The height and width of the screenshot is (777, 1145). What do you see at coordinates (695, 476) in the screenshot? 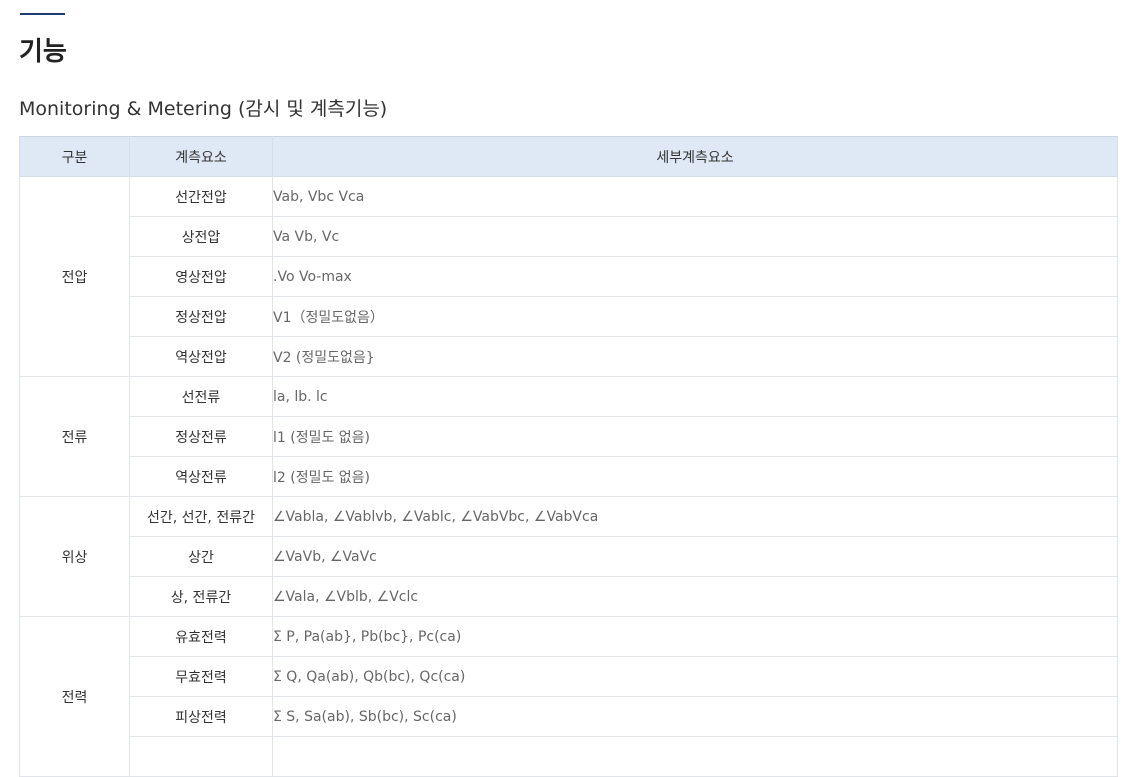
I see `detail-cell: l2 (정밀도 없음)` at bounding box center [695, 476].